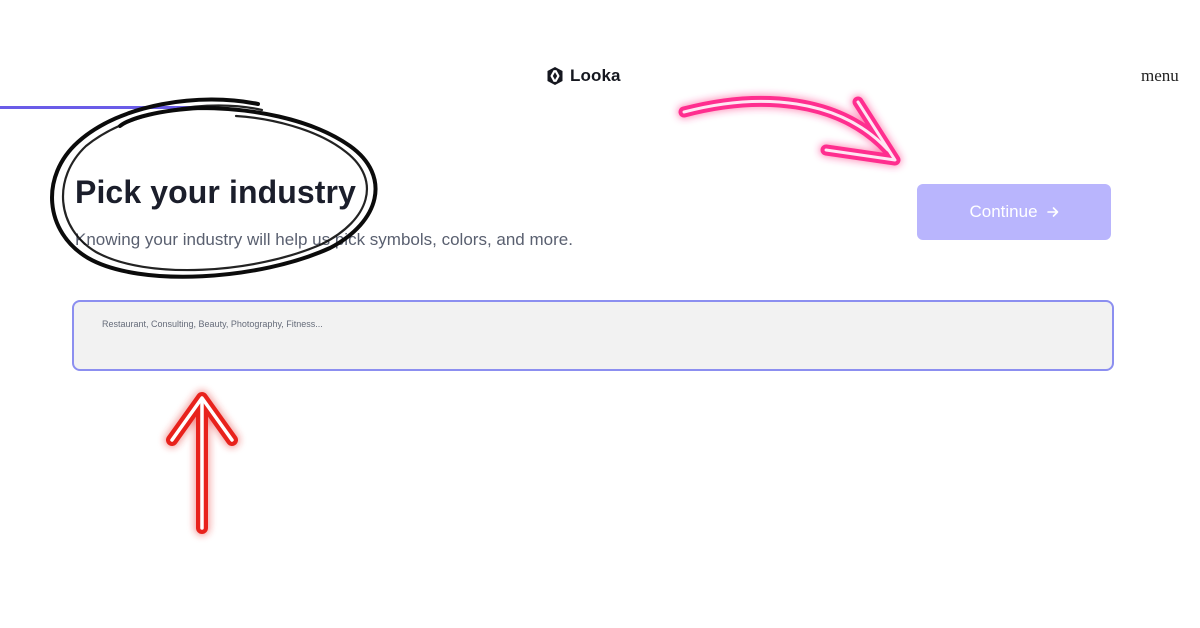 Image resolution: width=1200 pixels, height=628 pixels. What do you see at coordinates (555, 76) in the screenshot?
I see `looka-logo-icon` at bounding box center [555, 76].